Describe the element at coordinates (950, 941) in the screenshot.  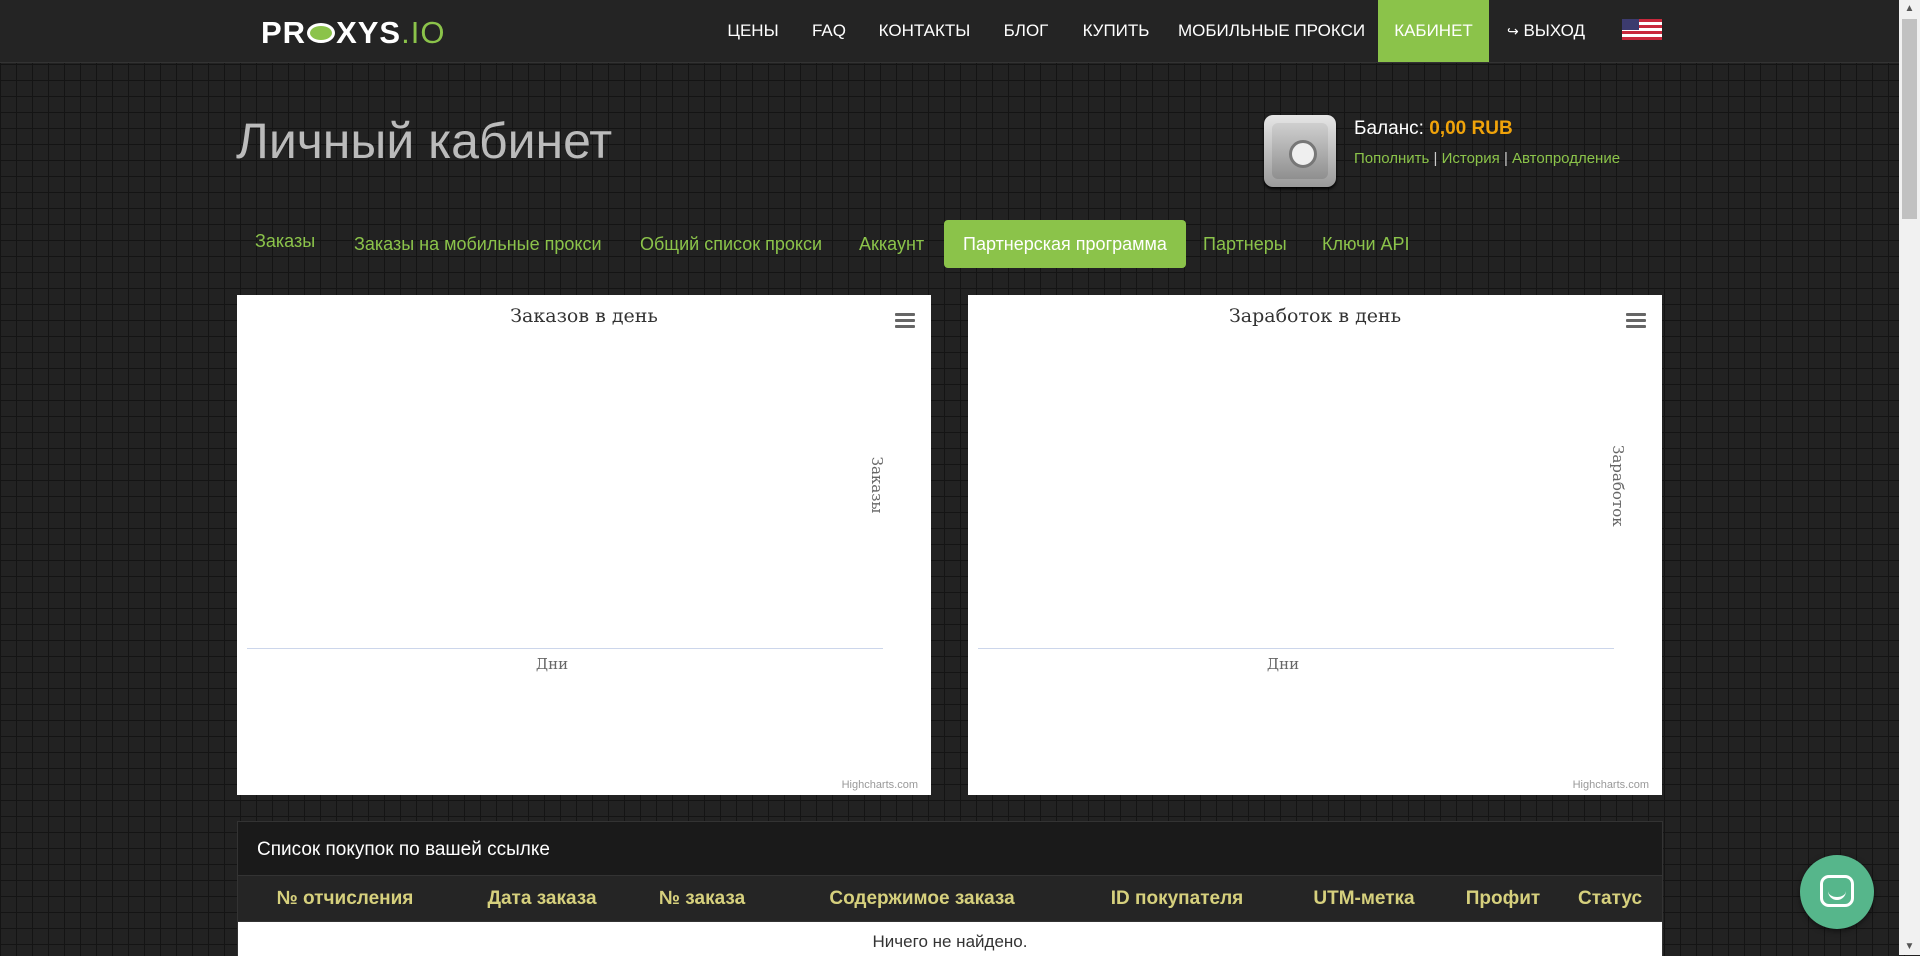
I see `empty-message: Ничего не найдено.` at that location.